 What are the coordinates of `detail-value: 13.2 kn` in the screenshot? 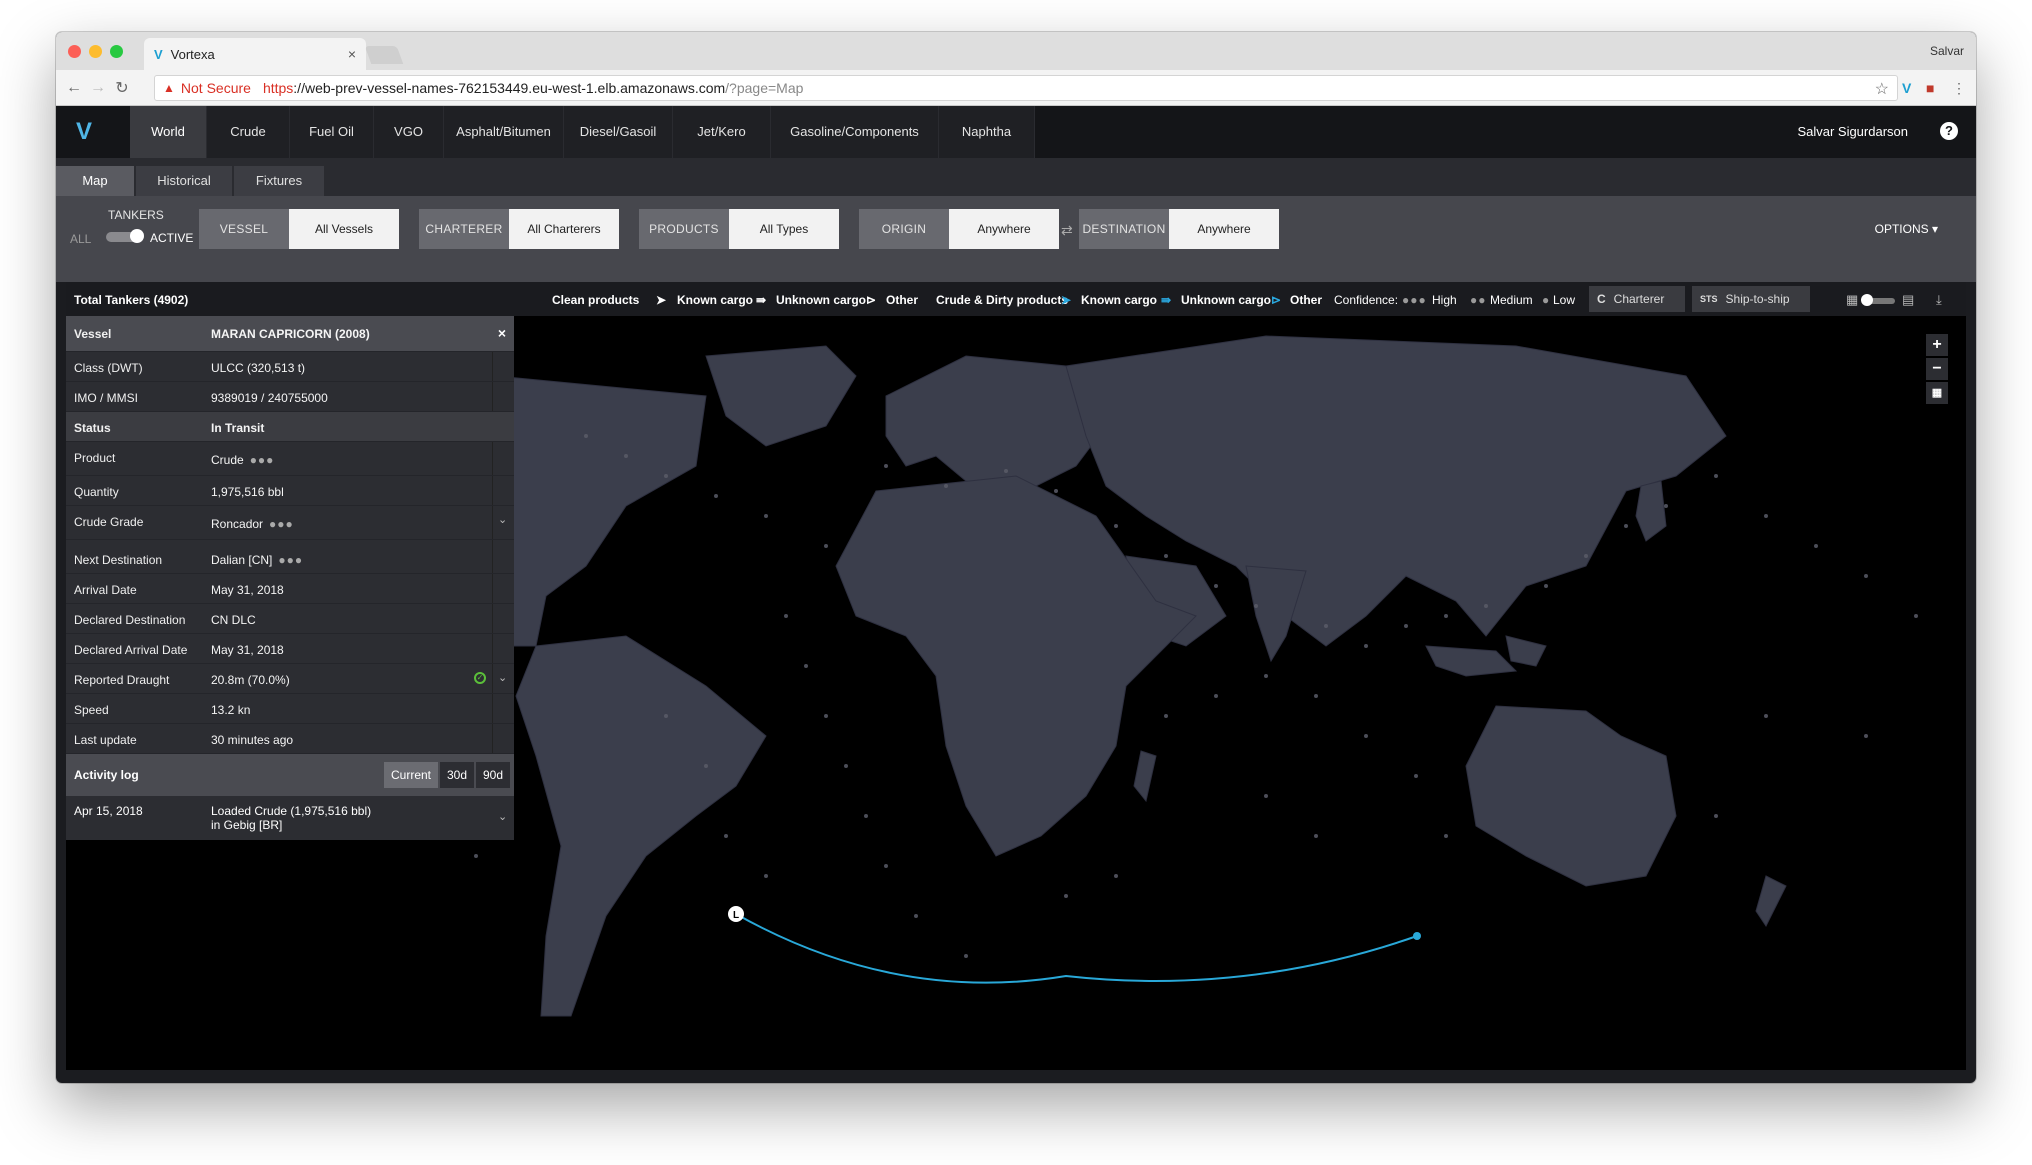 It's located at (231, 710).